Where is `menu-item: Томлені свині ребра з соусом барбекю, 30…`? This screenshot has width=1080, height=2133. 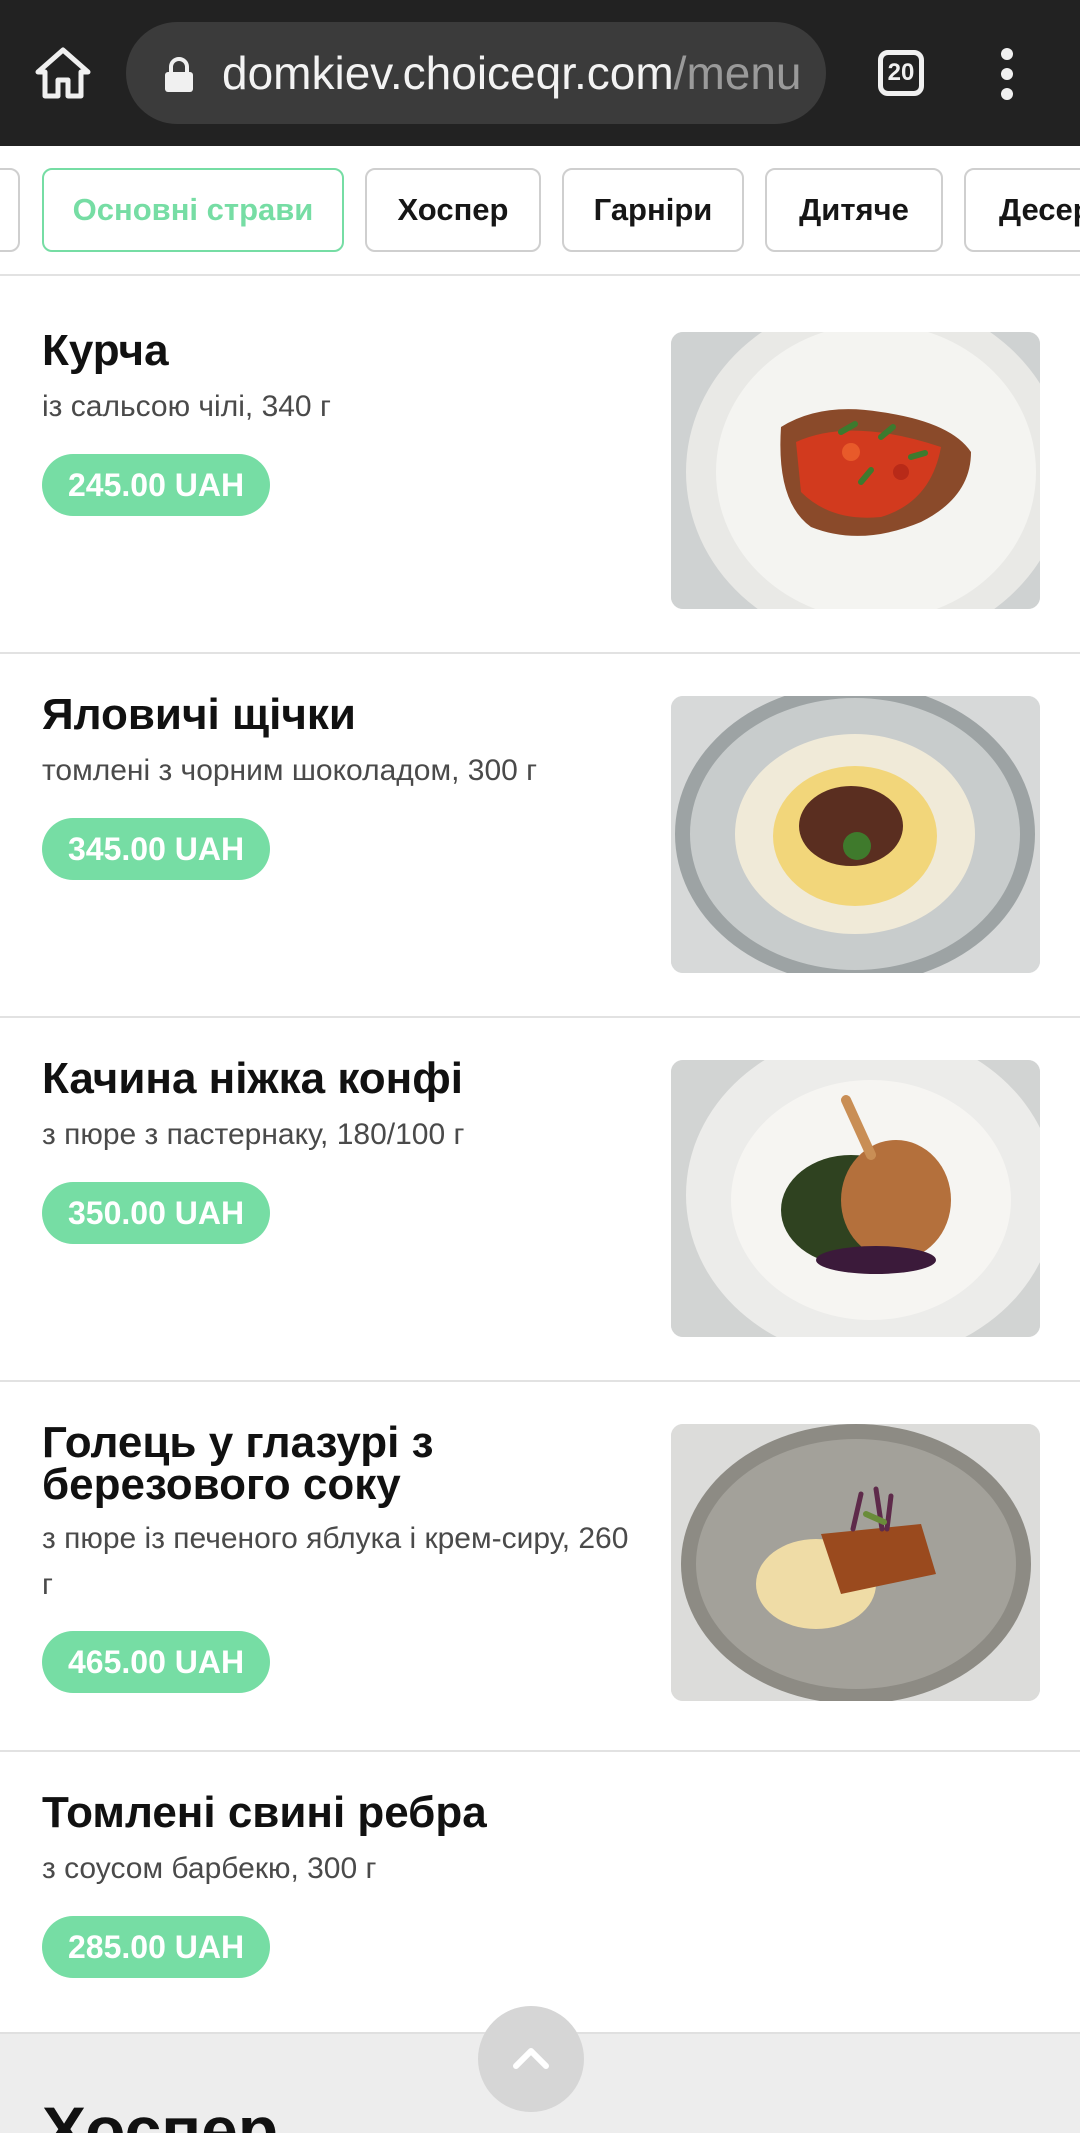
menu-item: Томлені свині ребра з соусом барбекю, 30… is located at coordinates (540, 1891).